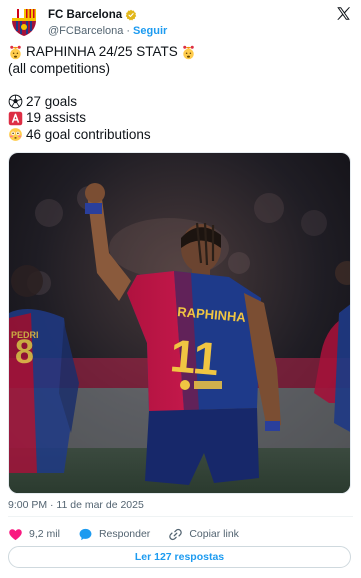 This screenshot has width=361, height=578. I want to click on read-replies-button: Ler 127 respostas, so click(179, 557).